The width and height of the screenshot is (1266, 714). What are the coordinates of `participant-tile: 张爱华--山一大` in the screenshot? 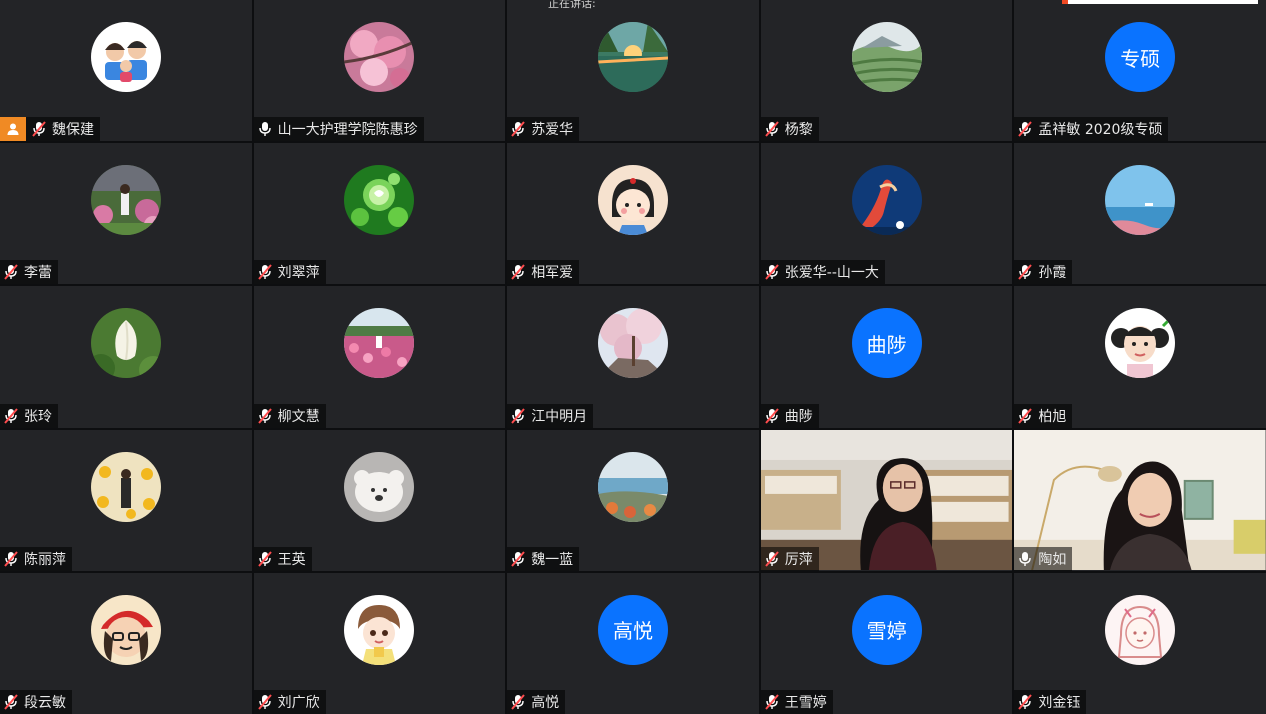 It's located at (886, 214).